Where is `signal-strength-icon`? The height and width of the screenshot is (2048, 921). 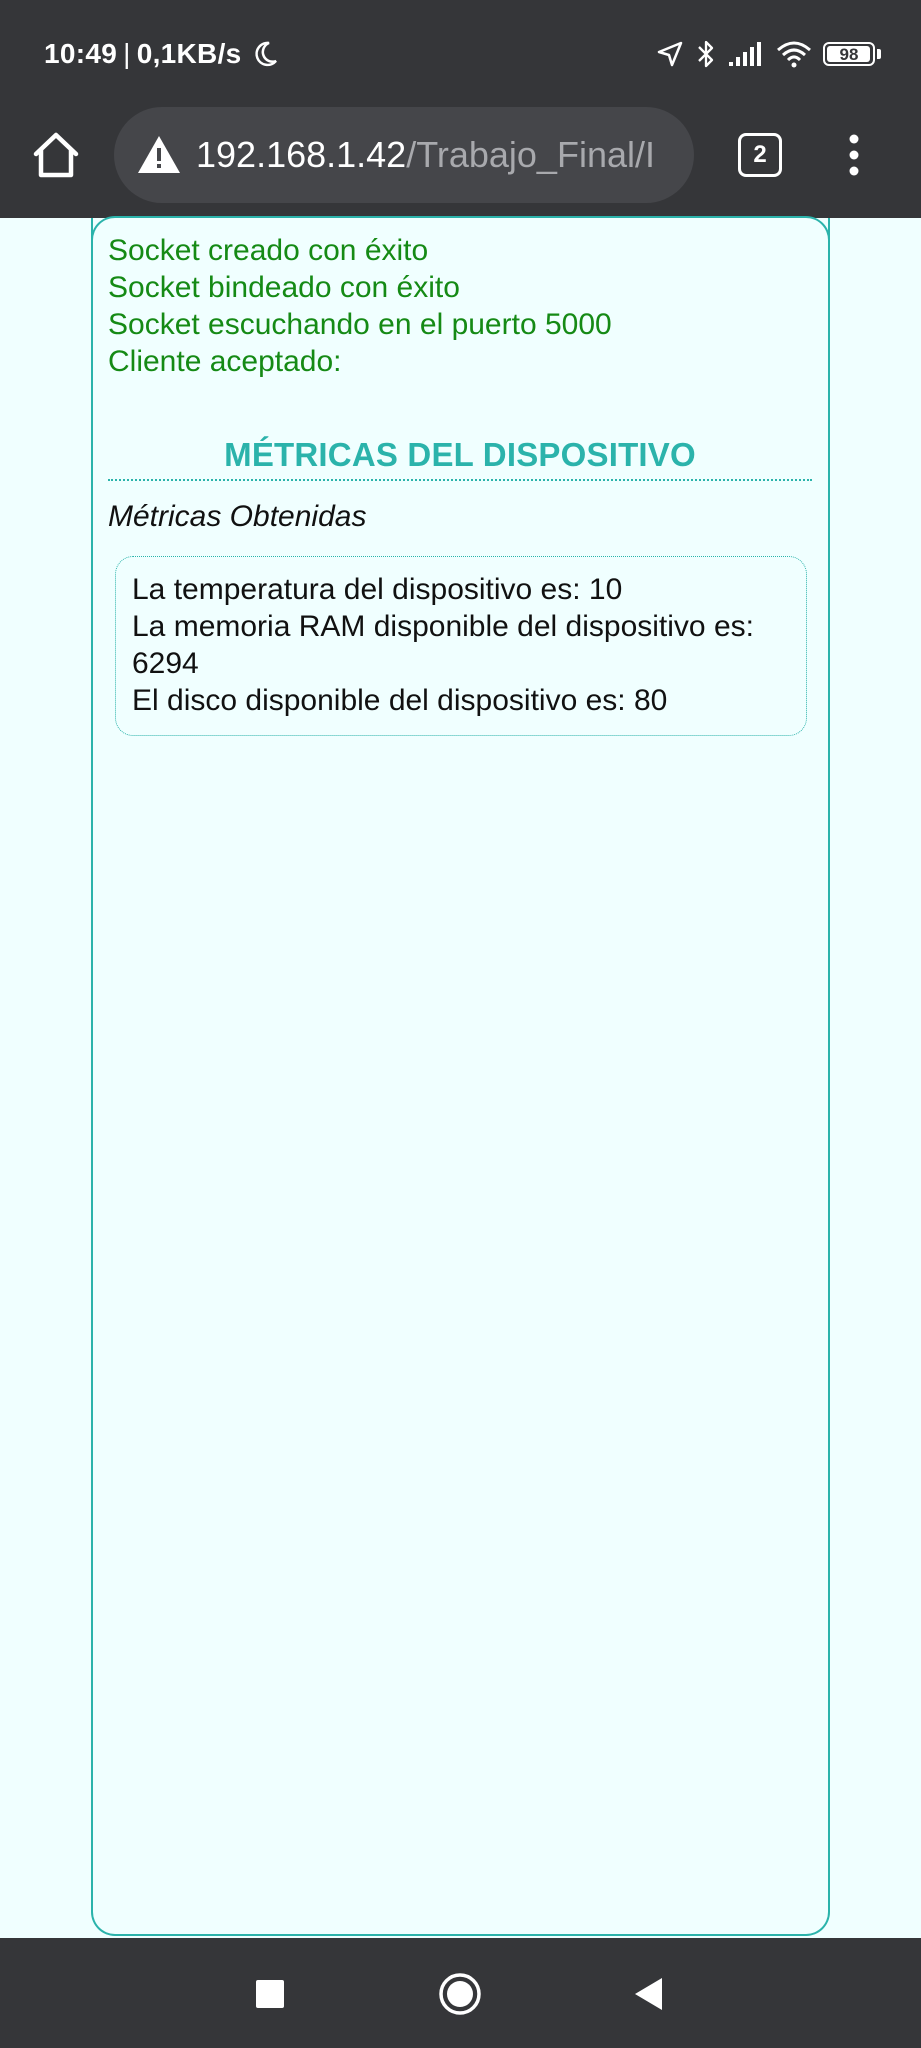
signal-strength-icon is located at coordinates (745, 54).